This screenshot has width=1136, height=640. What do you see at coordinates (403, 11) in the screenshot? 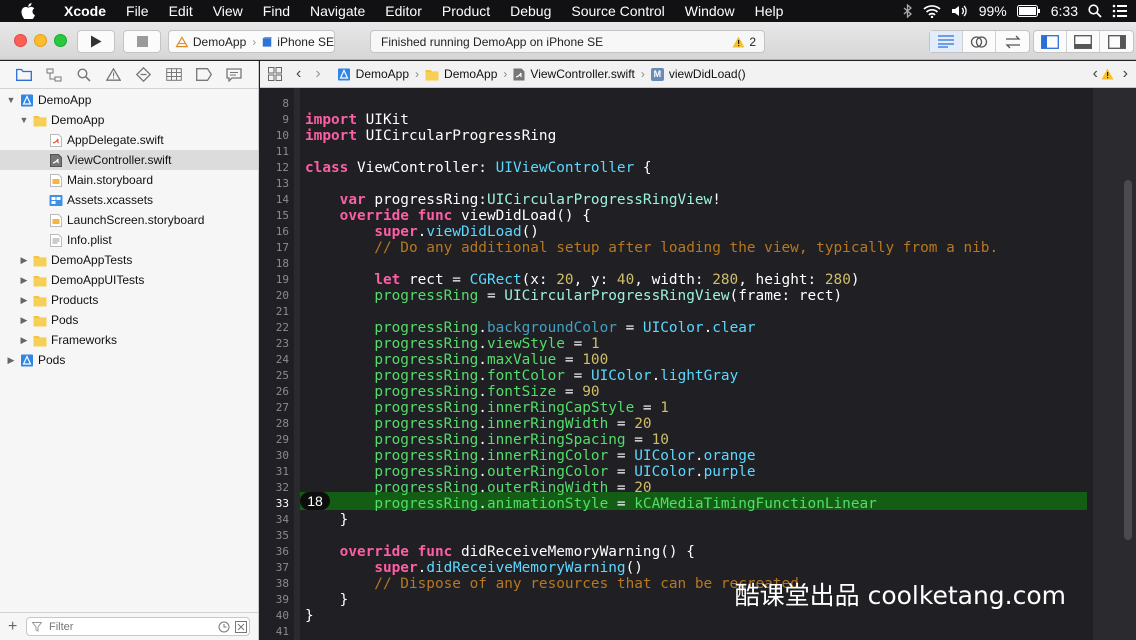
I see `menu-editor: Editor` at bounding box center [403, 11].